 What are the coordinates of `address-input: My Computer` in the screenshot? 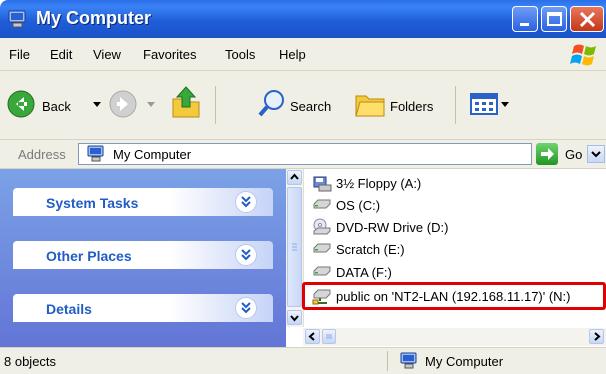 It's located at (341, 154).